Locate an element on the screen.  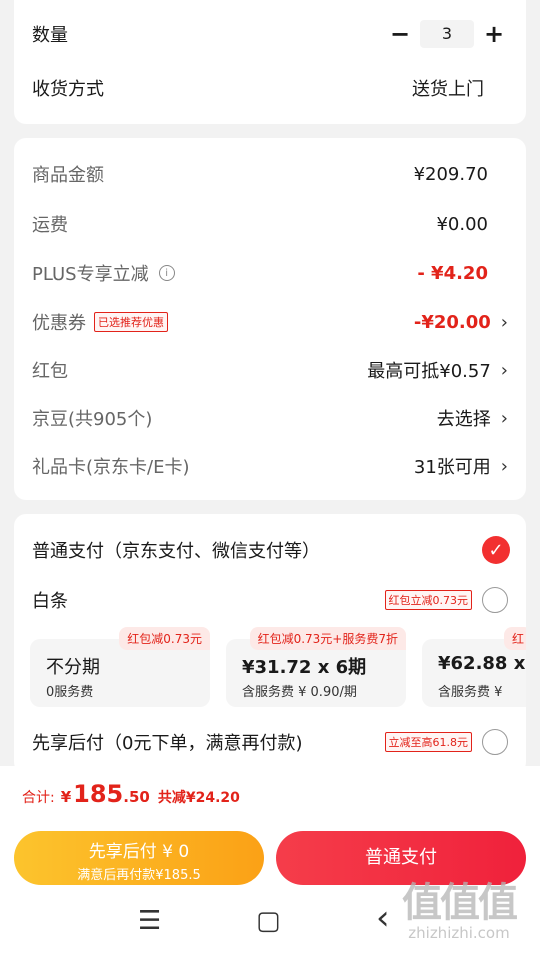
installment-main: 不分期 is located at coordinates (73, 667).